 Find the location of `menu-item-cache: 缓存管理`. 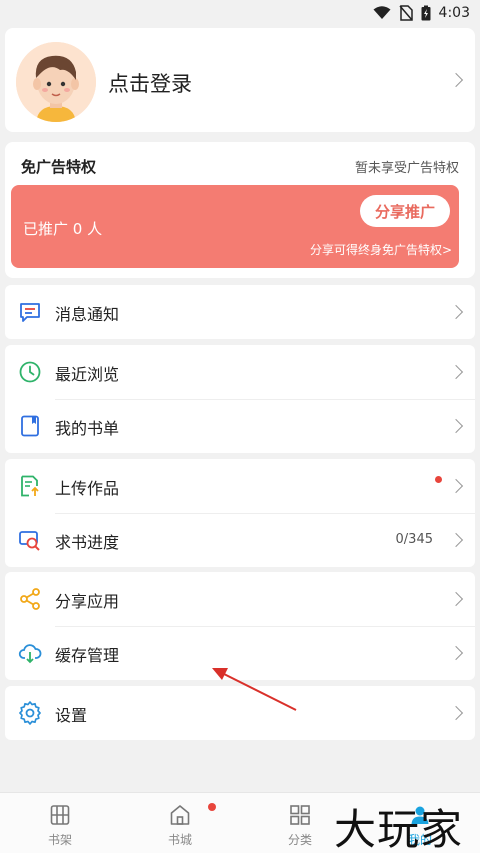

menu-item-cache: 缓存管理 is located at coordinates (240, 653).